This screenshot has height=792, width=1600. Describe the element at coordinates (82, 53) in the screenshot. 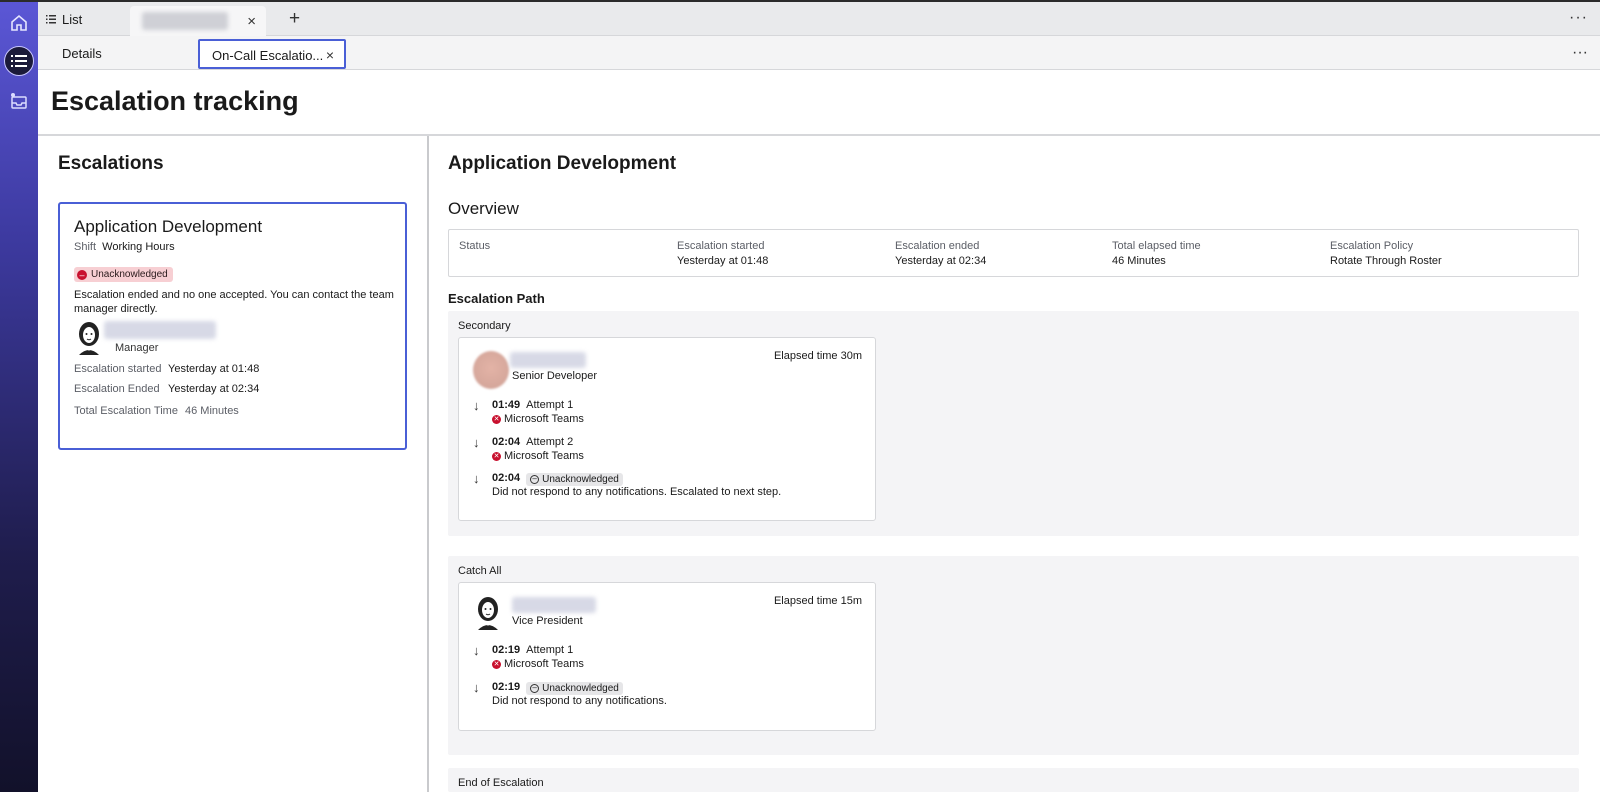

I see `tab-details: Details` at that location.